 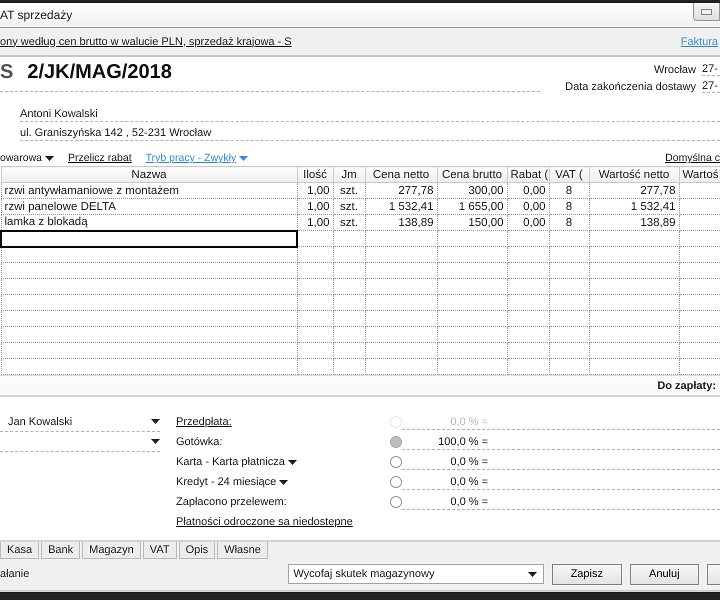 I want to click on tab: VAT, so click(x=159, y=550).